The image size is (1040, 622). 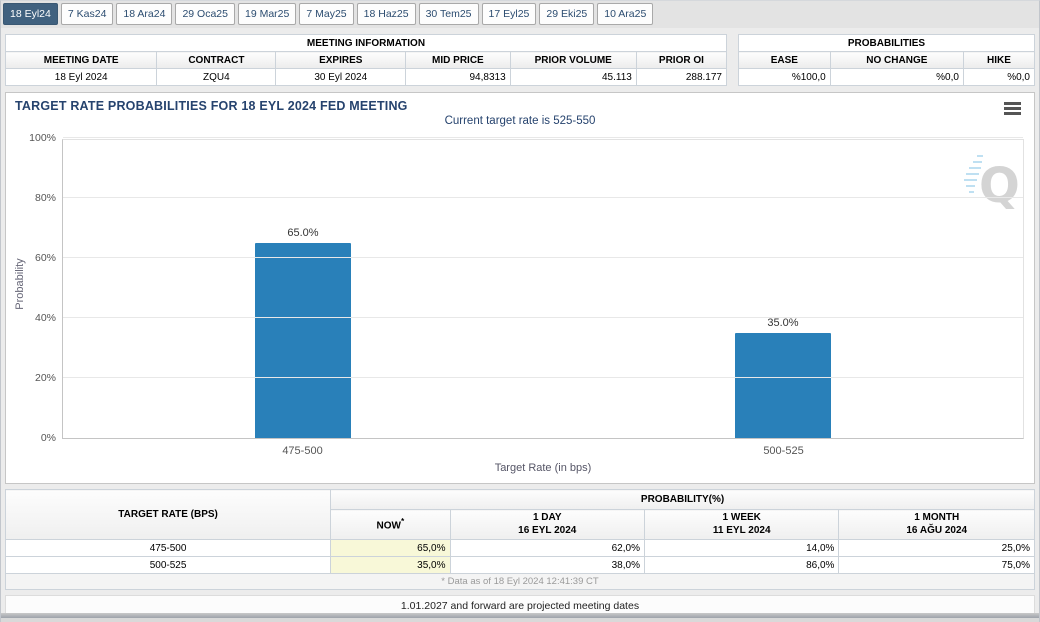 I want to click on meeting-date-tab: 18 Ara24, so click(x=144, y=14).